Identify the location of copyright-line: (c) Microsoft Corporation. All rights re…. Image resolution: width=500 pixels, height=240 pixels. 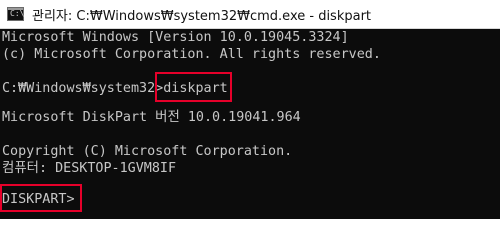
(191, 54).